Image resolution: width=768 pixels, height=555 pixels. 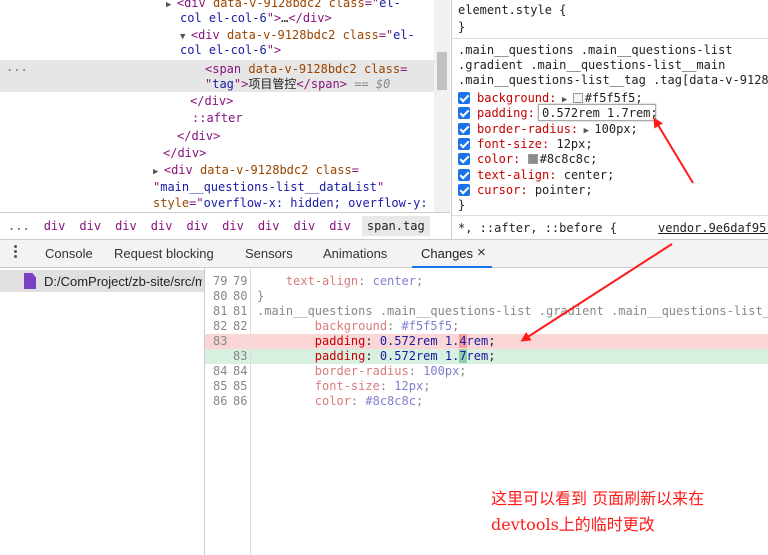 What do you see at coordinates (223, 84) in the screenshot?
I see `dom-token: tag` at bounding box center [223, 84].